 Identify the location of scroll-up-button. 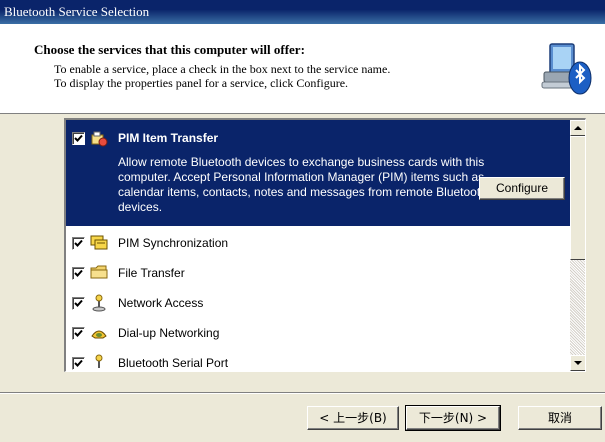
(577, 128).